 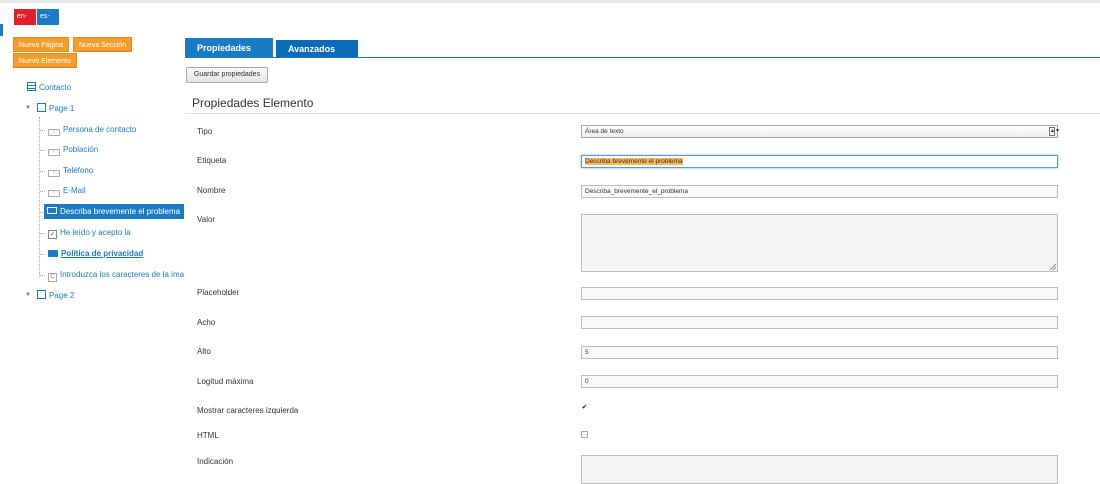 What do you see at coordinates (819, 161) in the screenshot?
I see `etiqueta-input: Describa brevemente el problema` at bounding box center [819, 161].